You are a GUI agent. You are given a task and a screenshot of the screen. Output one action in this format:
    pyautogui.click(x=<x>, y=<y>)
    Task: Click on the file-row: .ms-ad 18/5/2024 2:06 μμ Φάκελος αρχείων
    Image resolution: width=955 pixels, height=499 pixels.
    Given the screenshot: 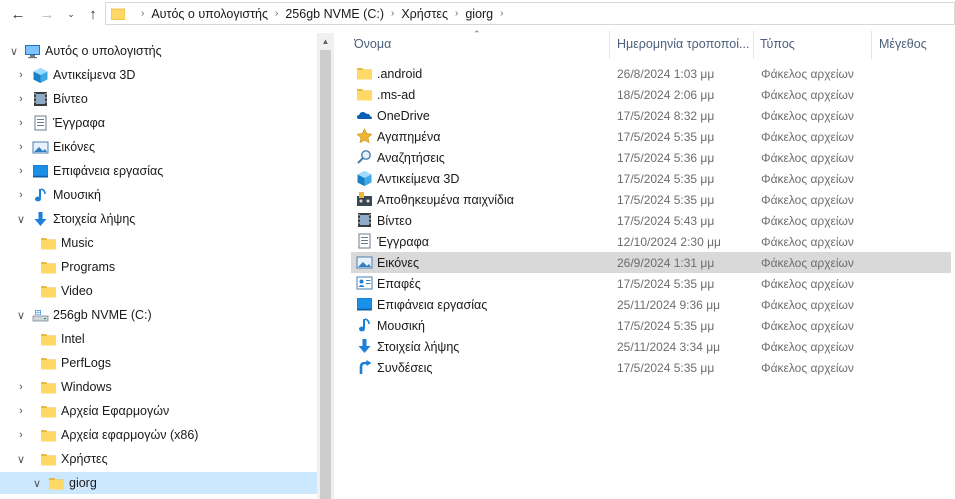 What is the action you would take?
    pyautogui.click(x=651, y=94)
    